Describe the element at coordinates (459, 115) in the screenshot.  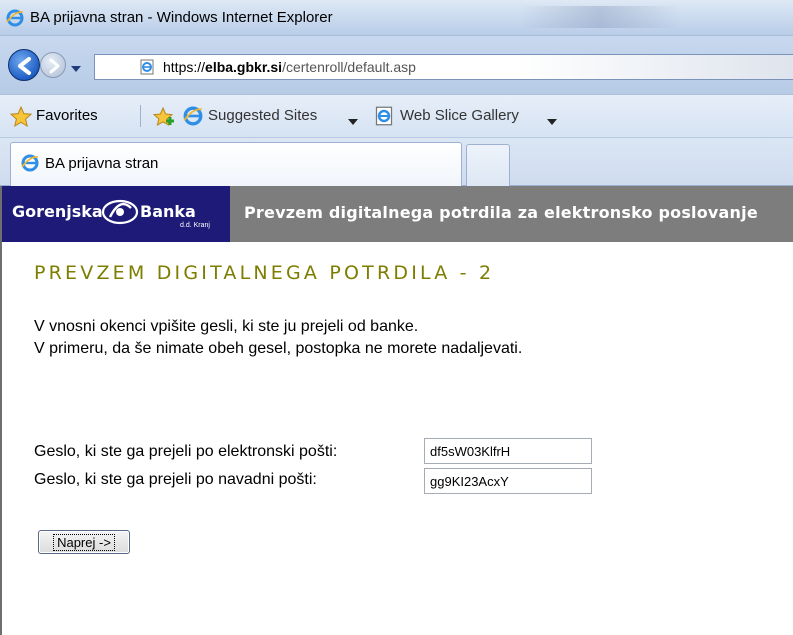
I see `web-slice-gallery-button: Web Slice Gallery` at that location.